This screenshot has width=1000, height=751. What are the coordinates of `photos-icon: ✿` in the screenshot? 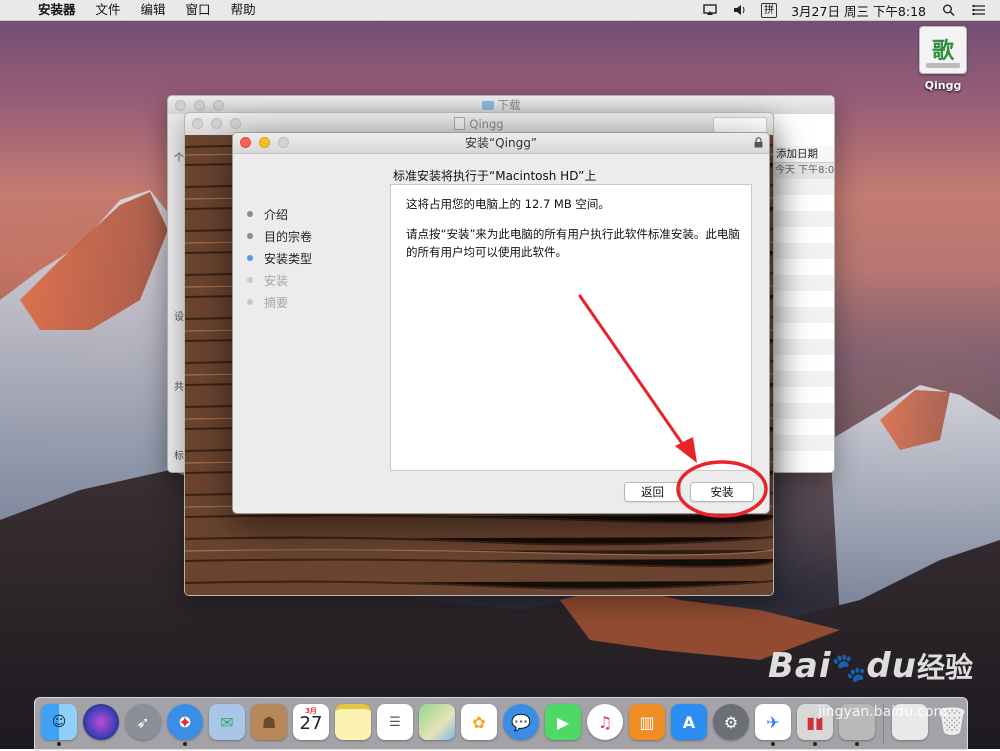 It's located at (479, 722).